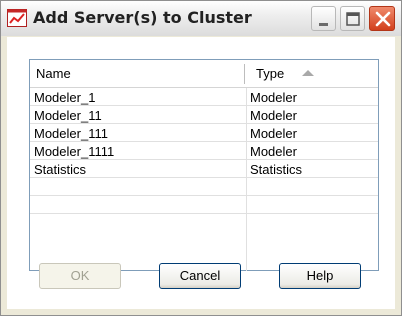 The height and width of the screenshot is (316, 402). I want to click on title-bar: Add Server(s) to Cluster, so click(201, 18).